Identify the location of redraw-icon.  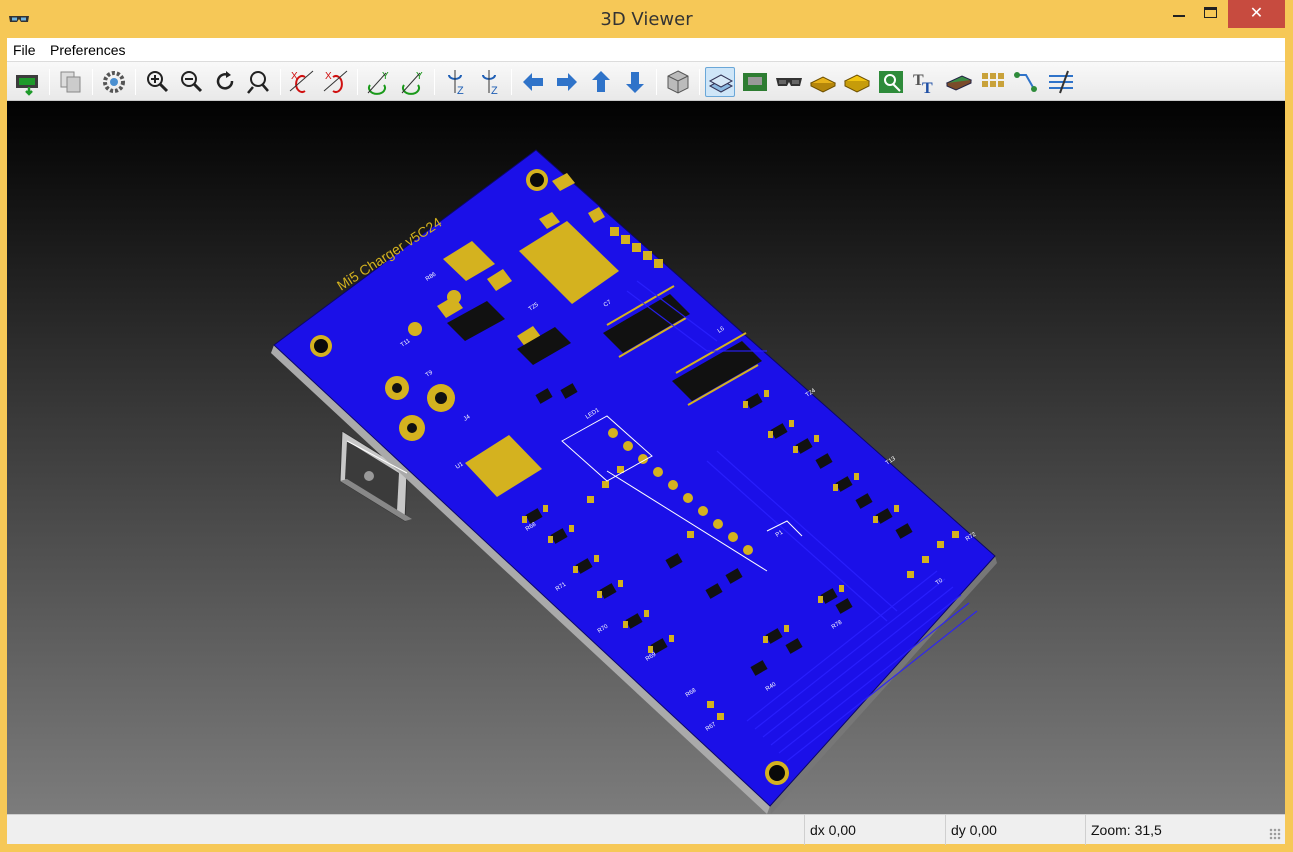
(225, 80).